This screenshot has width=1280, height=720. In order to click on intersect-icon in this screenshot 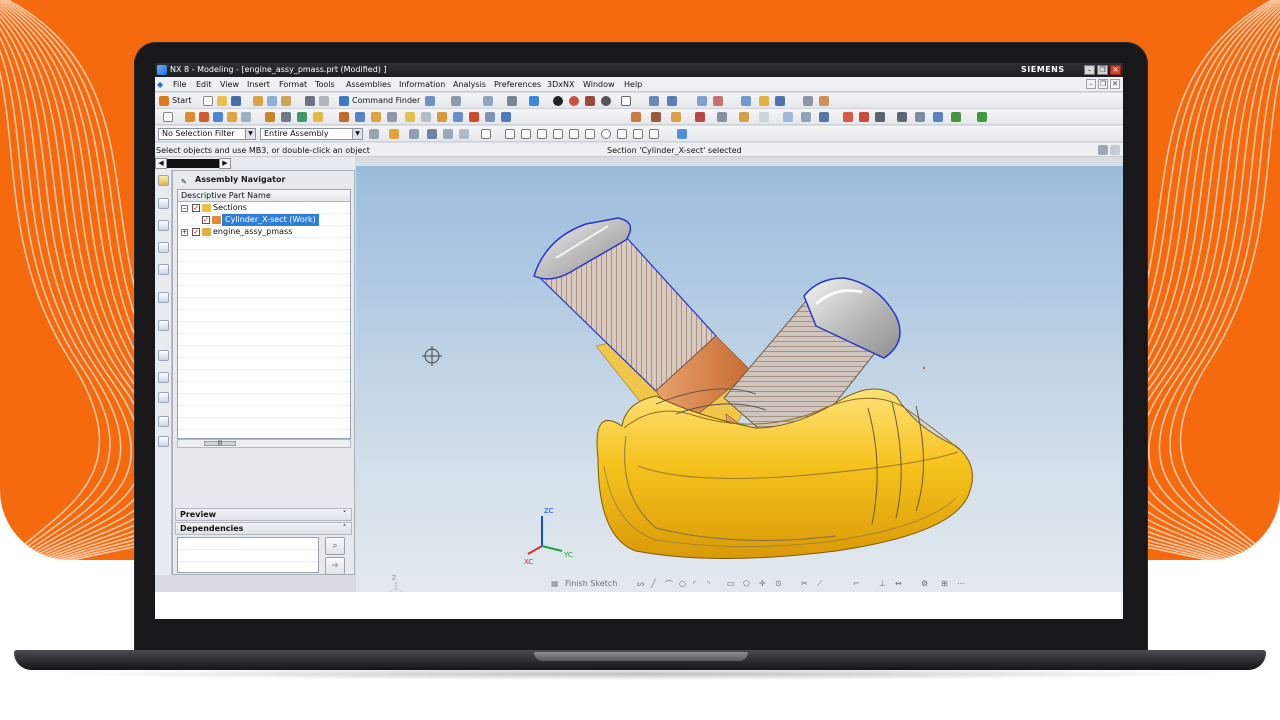, I will do `click(302, 117)`.